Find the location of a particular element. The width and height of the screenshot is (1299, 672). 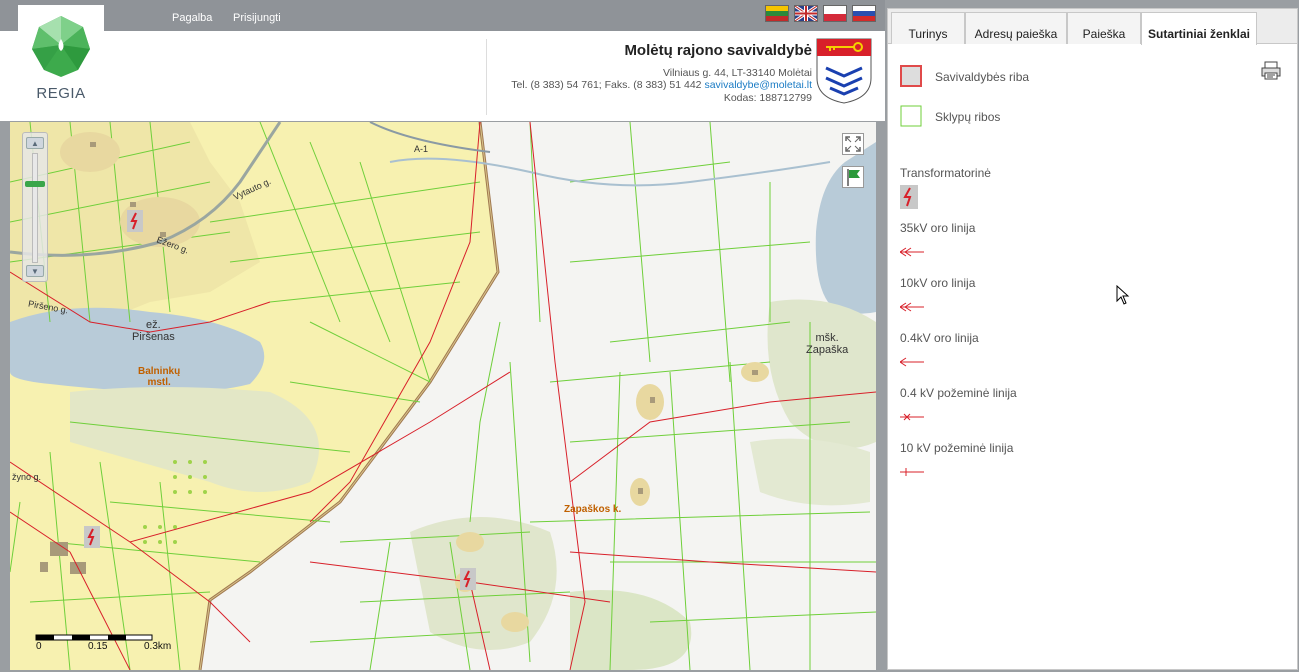

lake-label: ež. Piršenas is located at coordinates (153, 331).